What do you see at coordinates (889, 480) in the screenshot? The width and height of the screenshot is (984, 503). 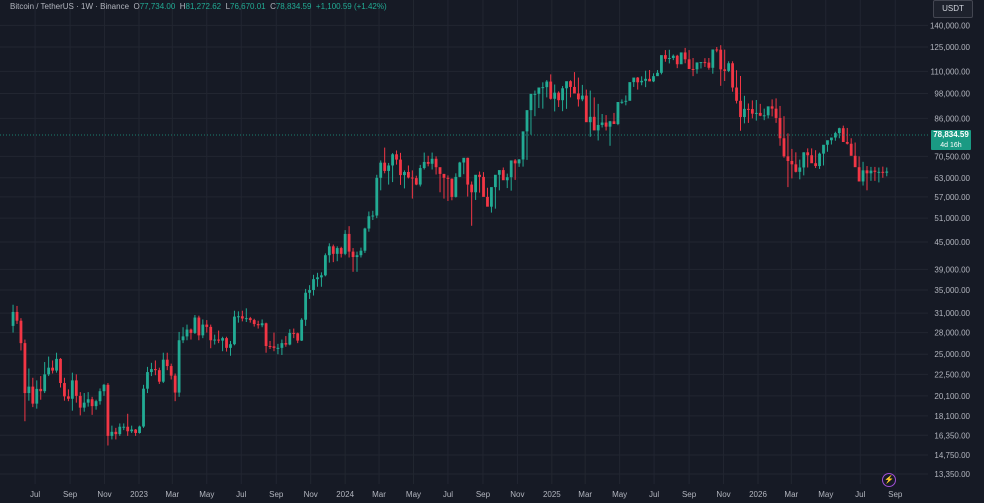 I see `lightning-icon: ⚡` at bounding box center [889, 480].